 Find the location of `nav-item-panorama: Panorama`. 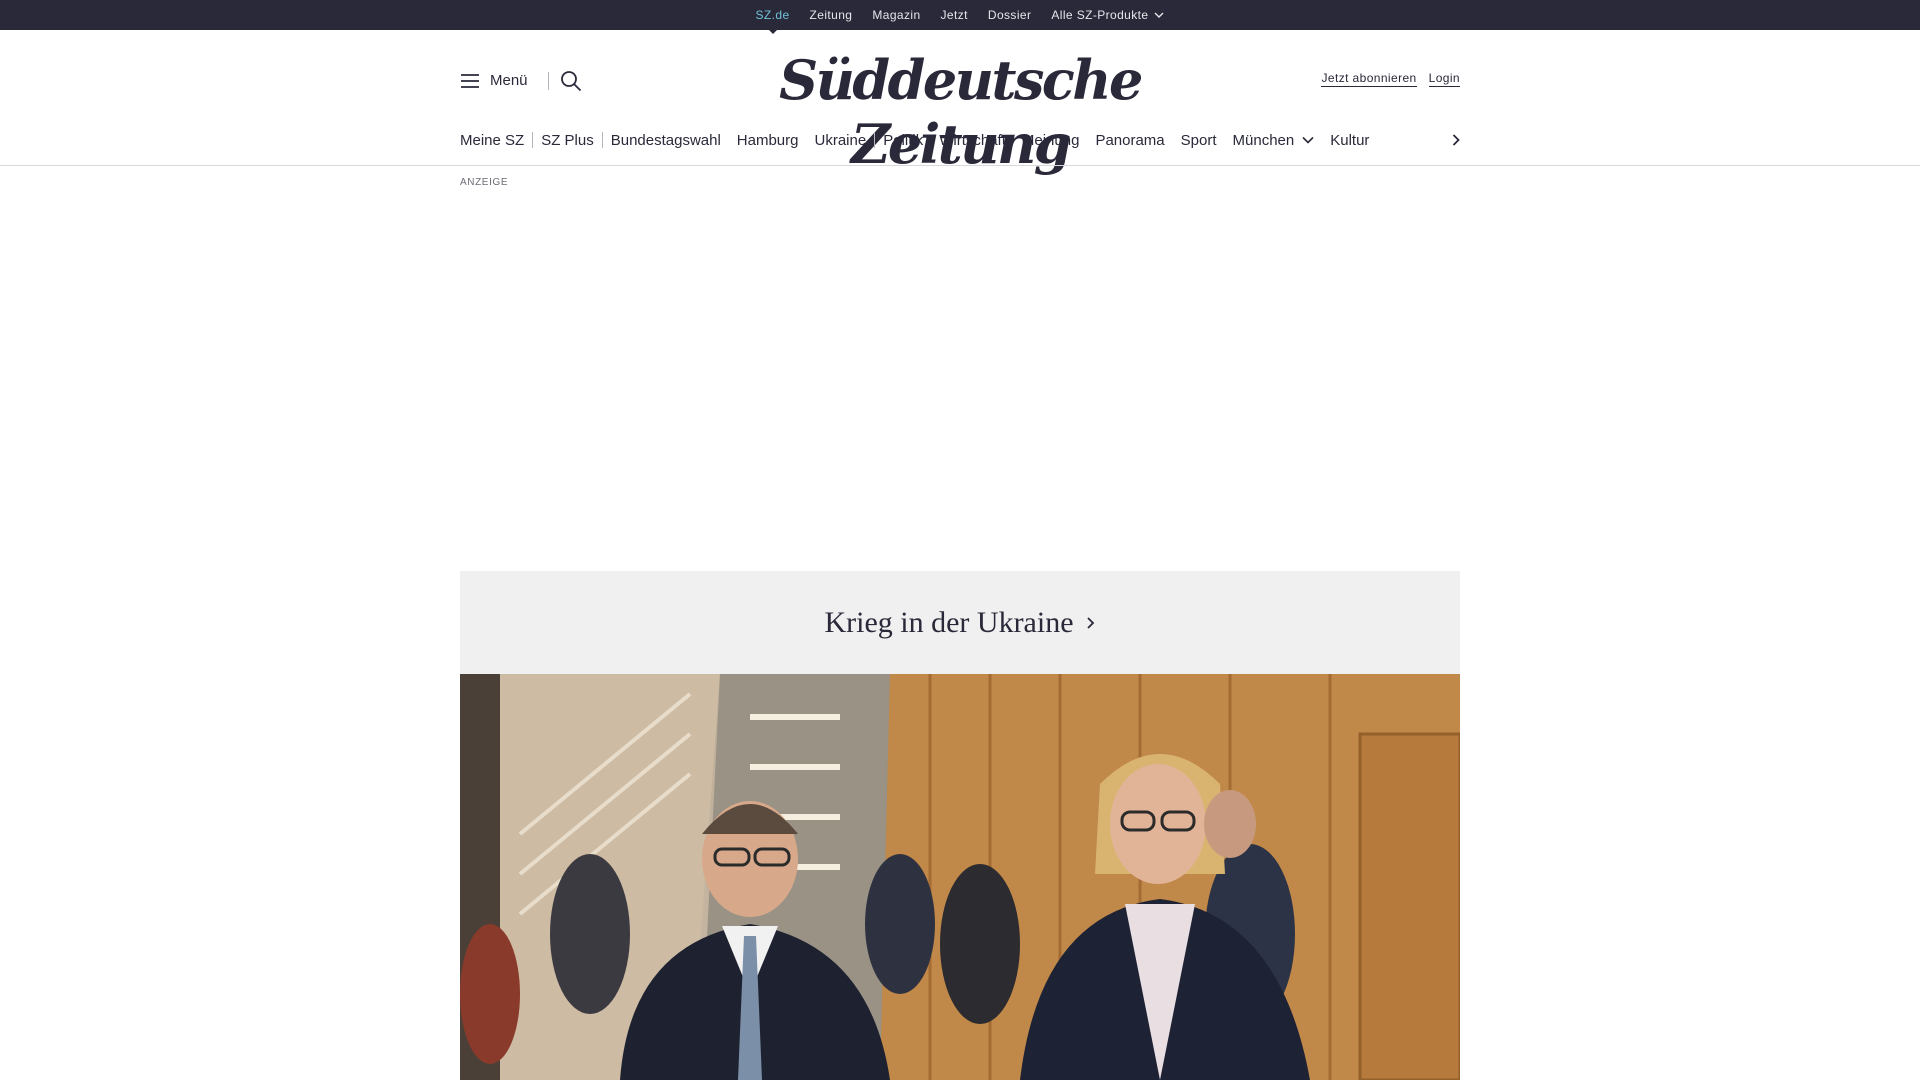

nav-item-panorama: Panorama is located at coordinates (1129, 140).